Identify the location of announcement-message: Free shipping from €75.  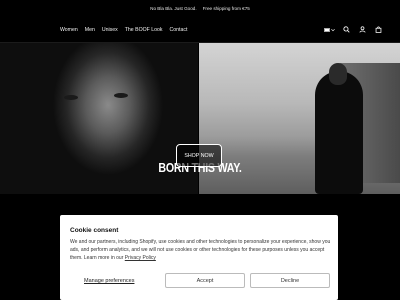
(226, 8).